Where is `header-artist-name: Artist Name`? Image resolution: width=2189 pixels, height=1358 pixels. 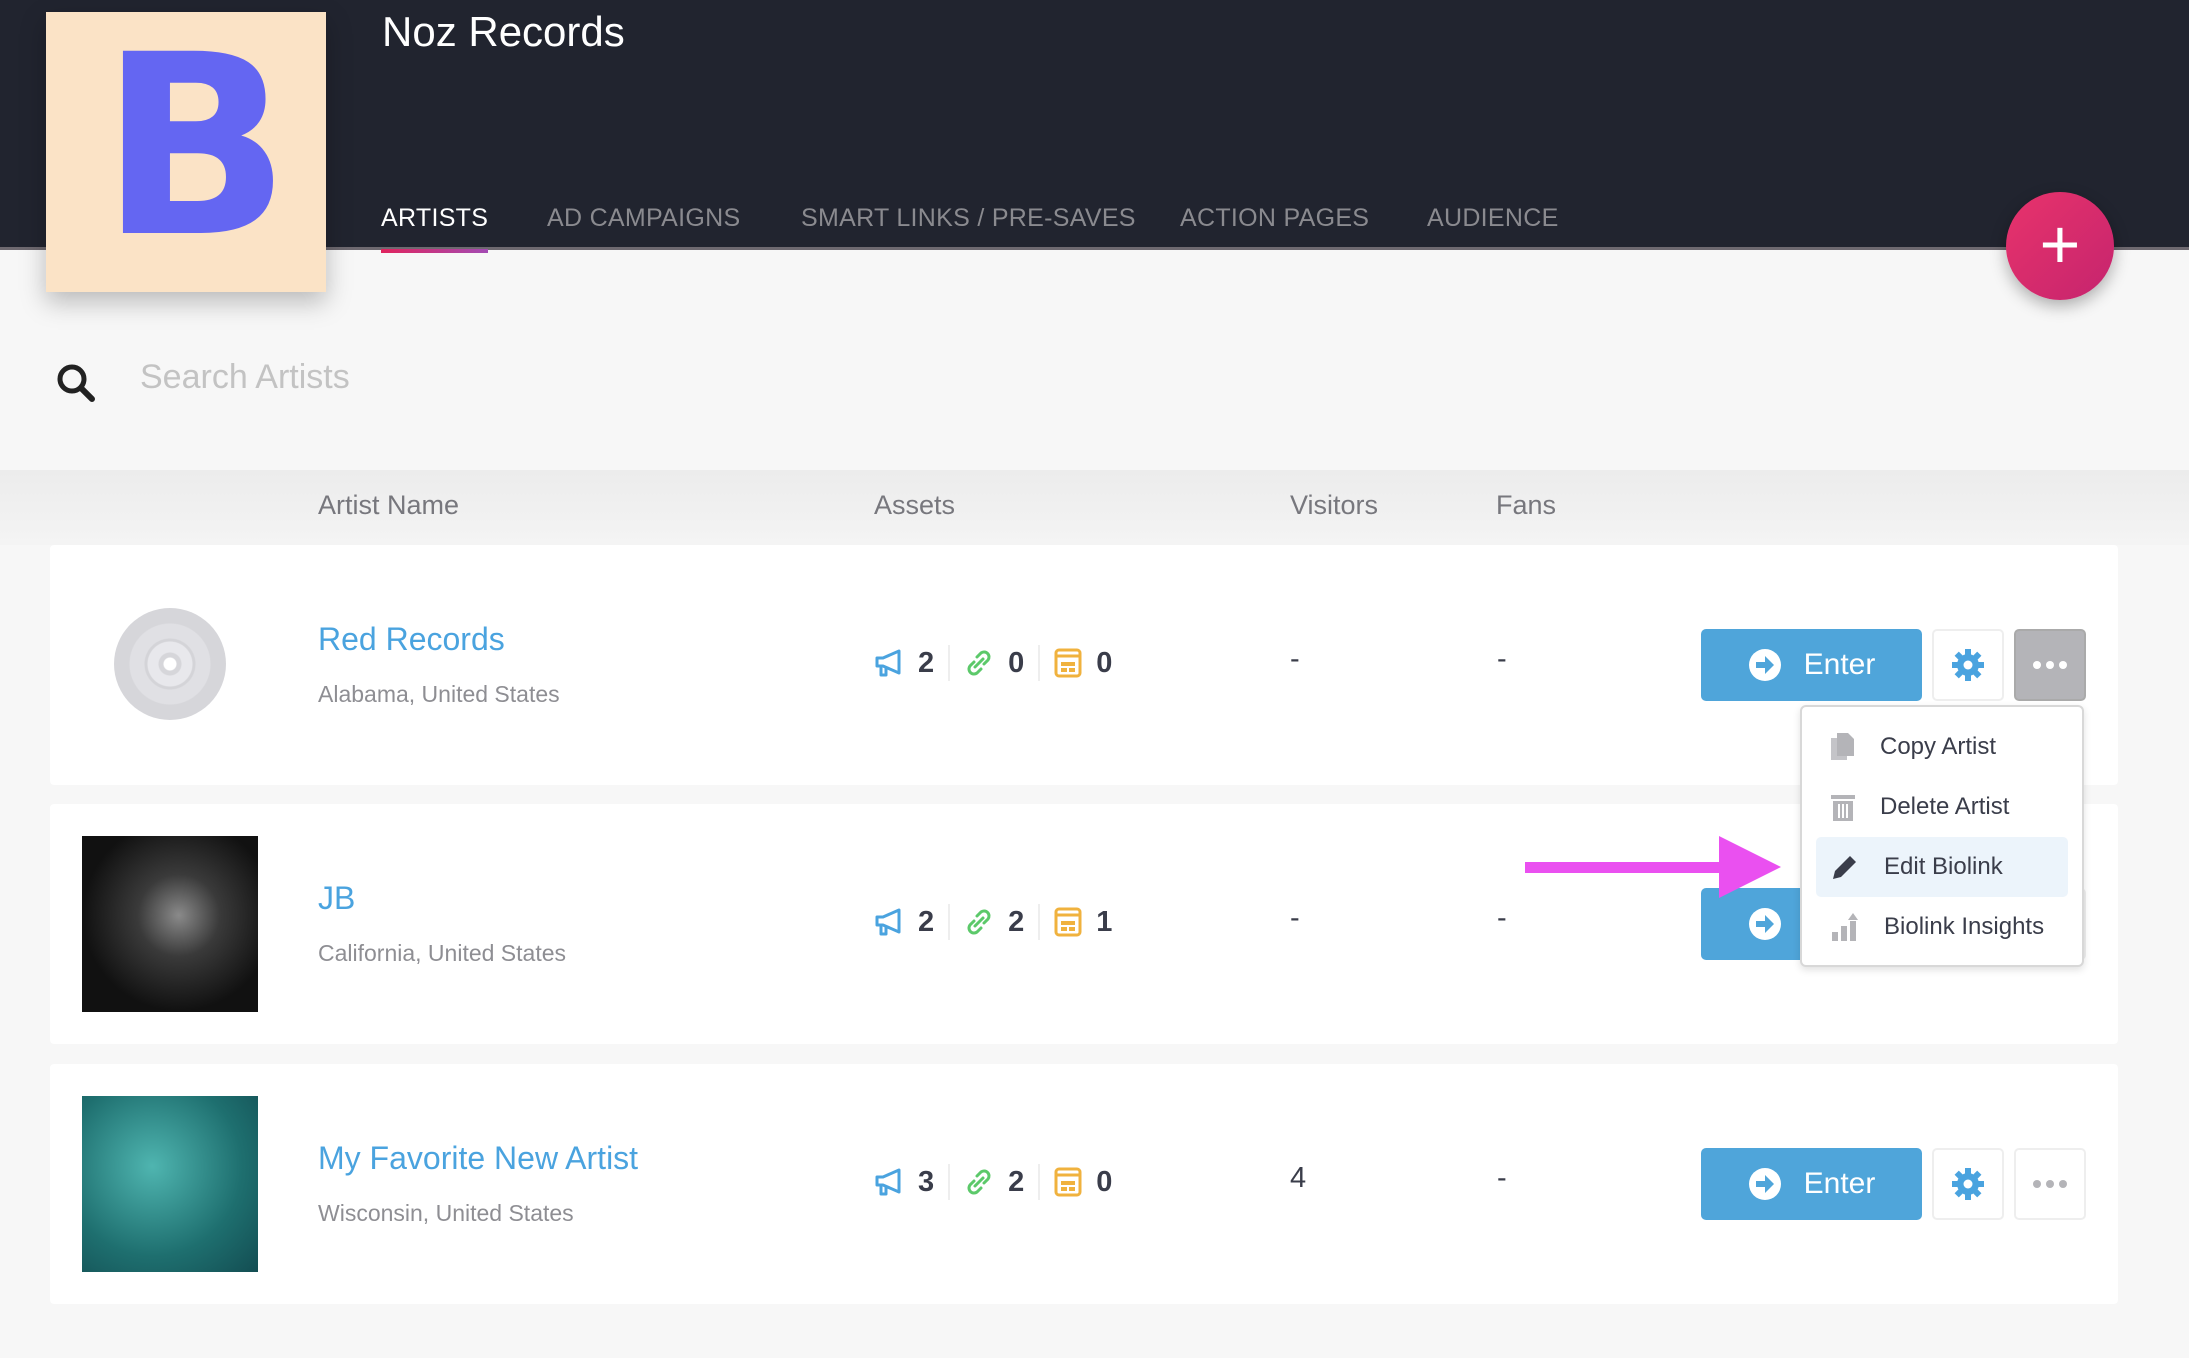 header-artist-name: Artist Name is located at coordinates (389, 505).